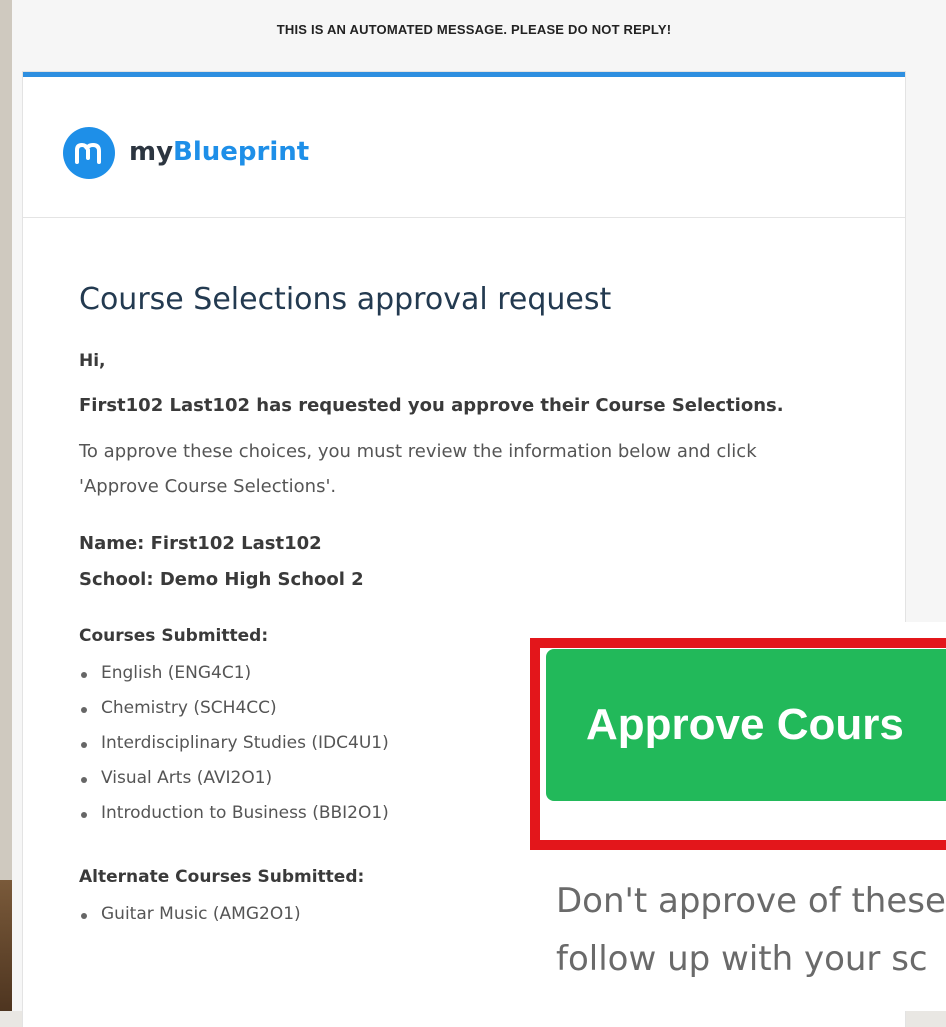 Image resolution: width=946 pixels, height=1027 pixels. What do you see at coordinates (345, 299) in the screenshot?
I see `email-title: Course Selections approval request` at bounding box center [345, 299].